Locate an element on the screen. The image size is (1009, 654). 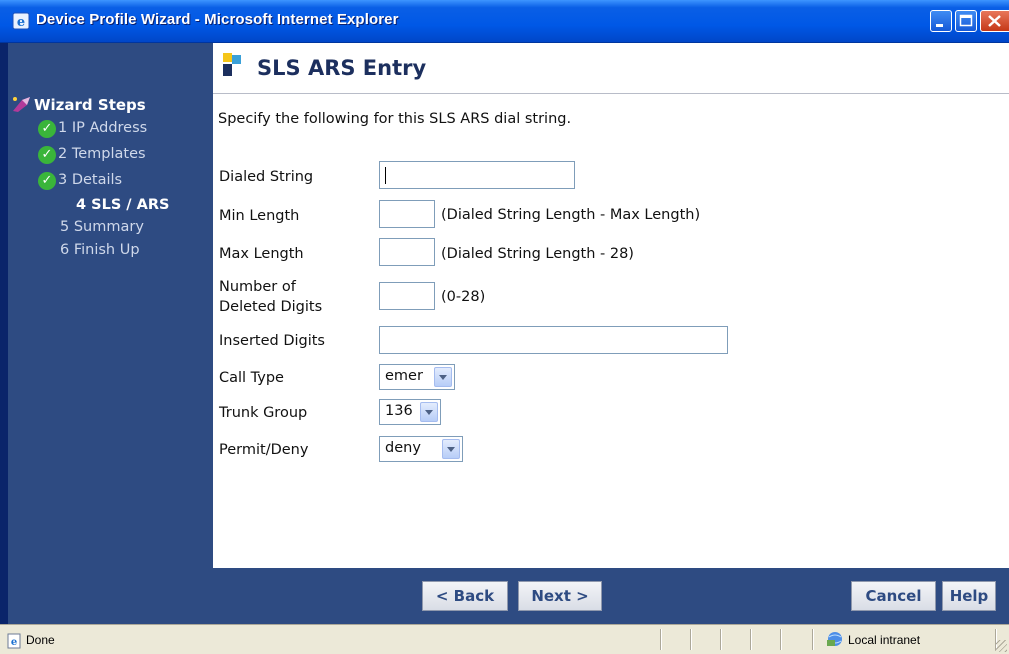
wizard-button-bar: < Back Next > Cancel Help is located at coordinates (508, 596).